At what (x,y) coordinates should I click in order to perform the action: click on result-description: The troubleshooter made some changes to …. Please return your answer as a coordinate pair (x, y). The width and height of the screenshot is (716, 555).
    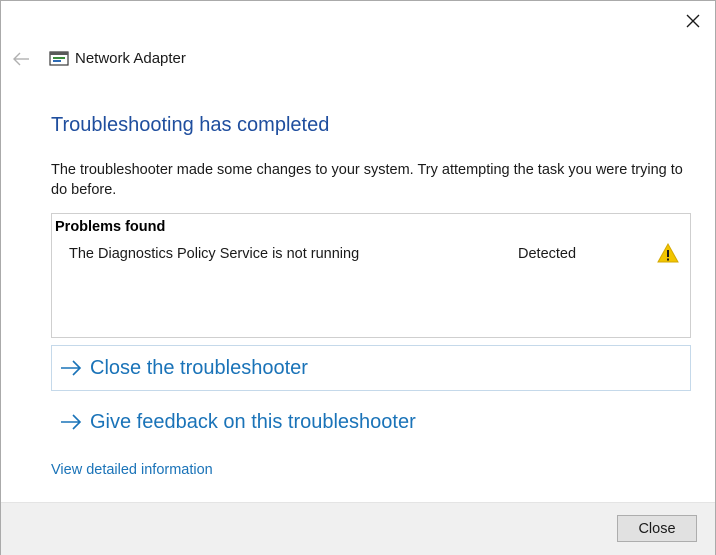
    Looking at the image, I should click on (367, 180).